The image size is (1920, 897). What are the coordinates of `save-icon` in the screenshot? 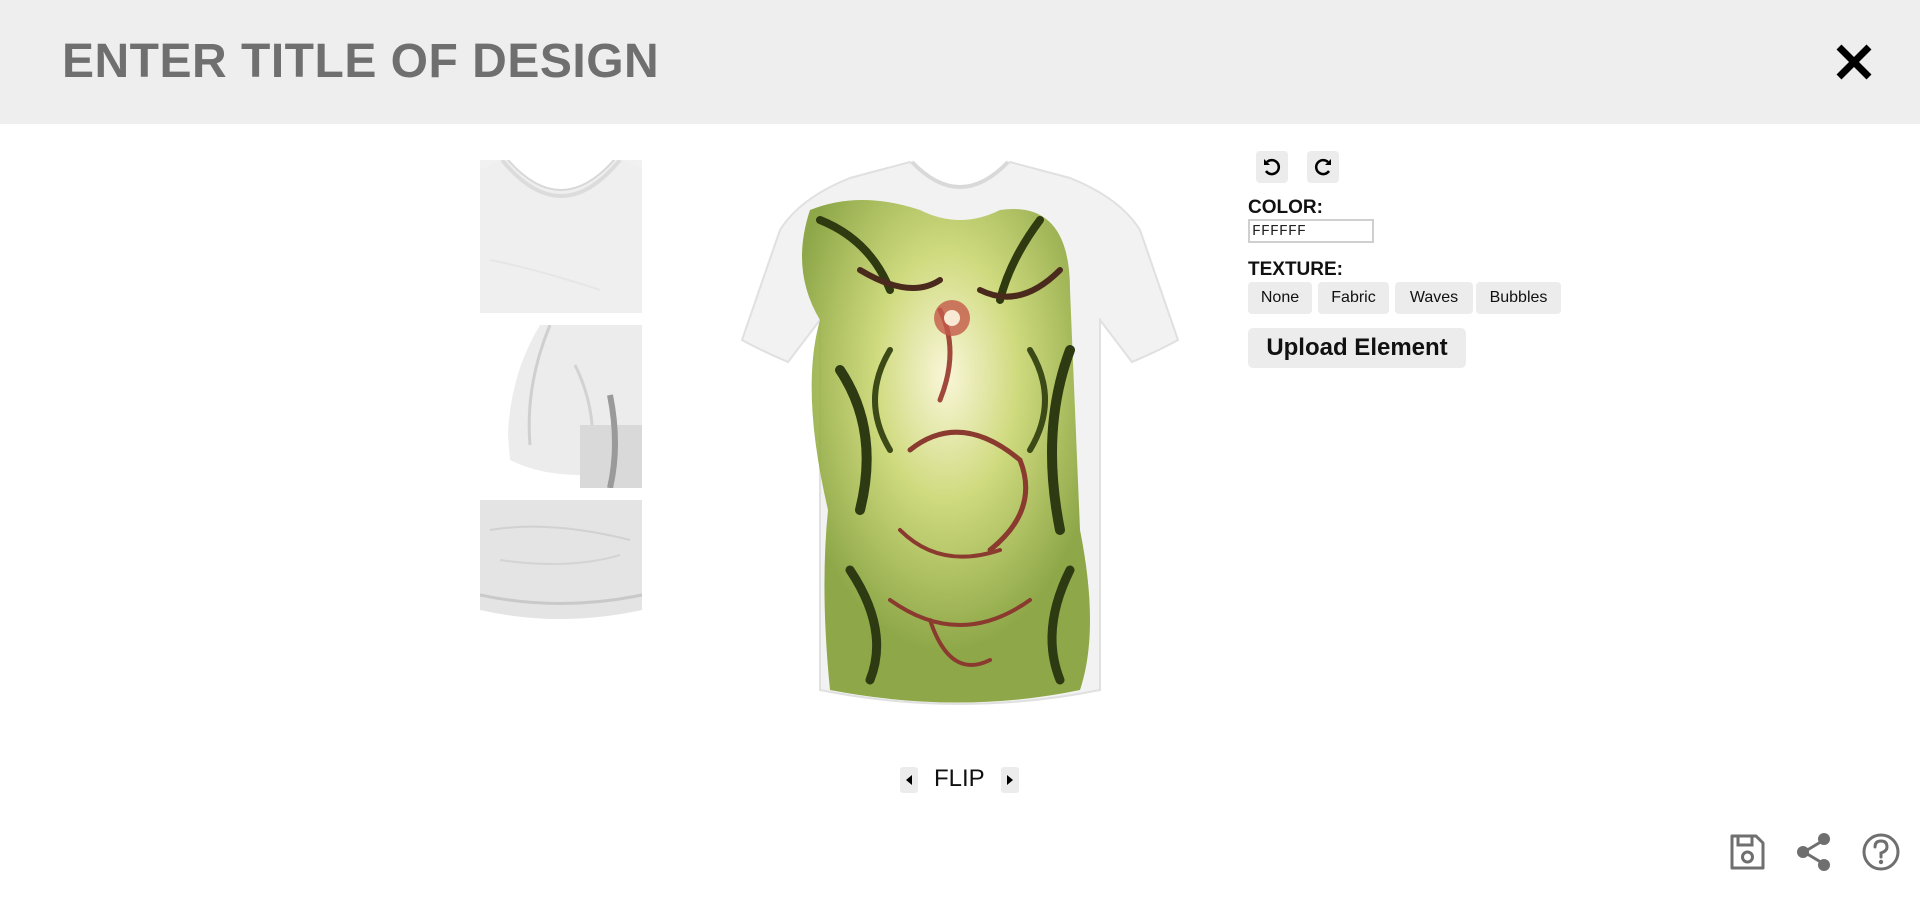 It's located at (1747, 852).